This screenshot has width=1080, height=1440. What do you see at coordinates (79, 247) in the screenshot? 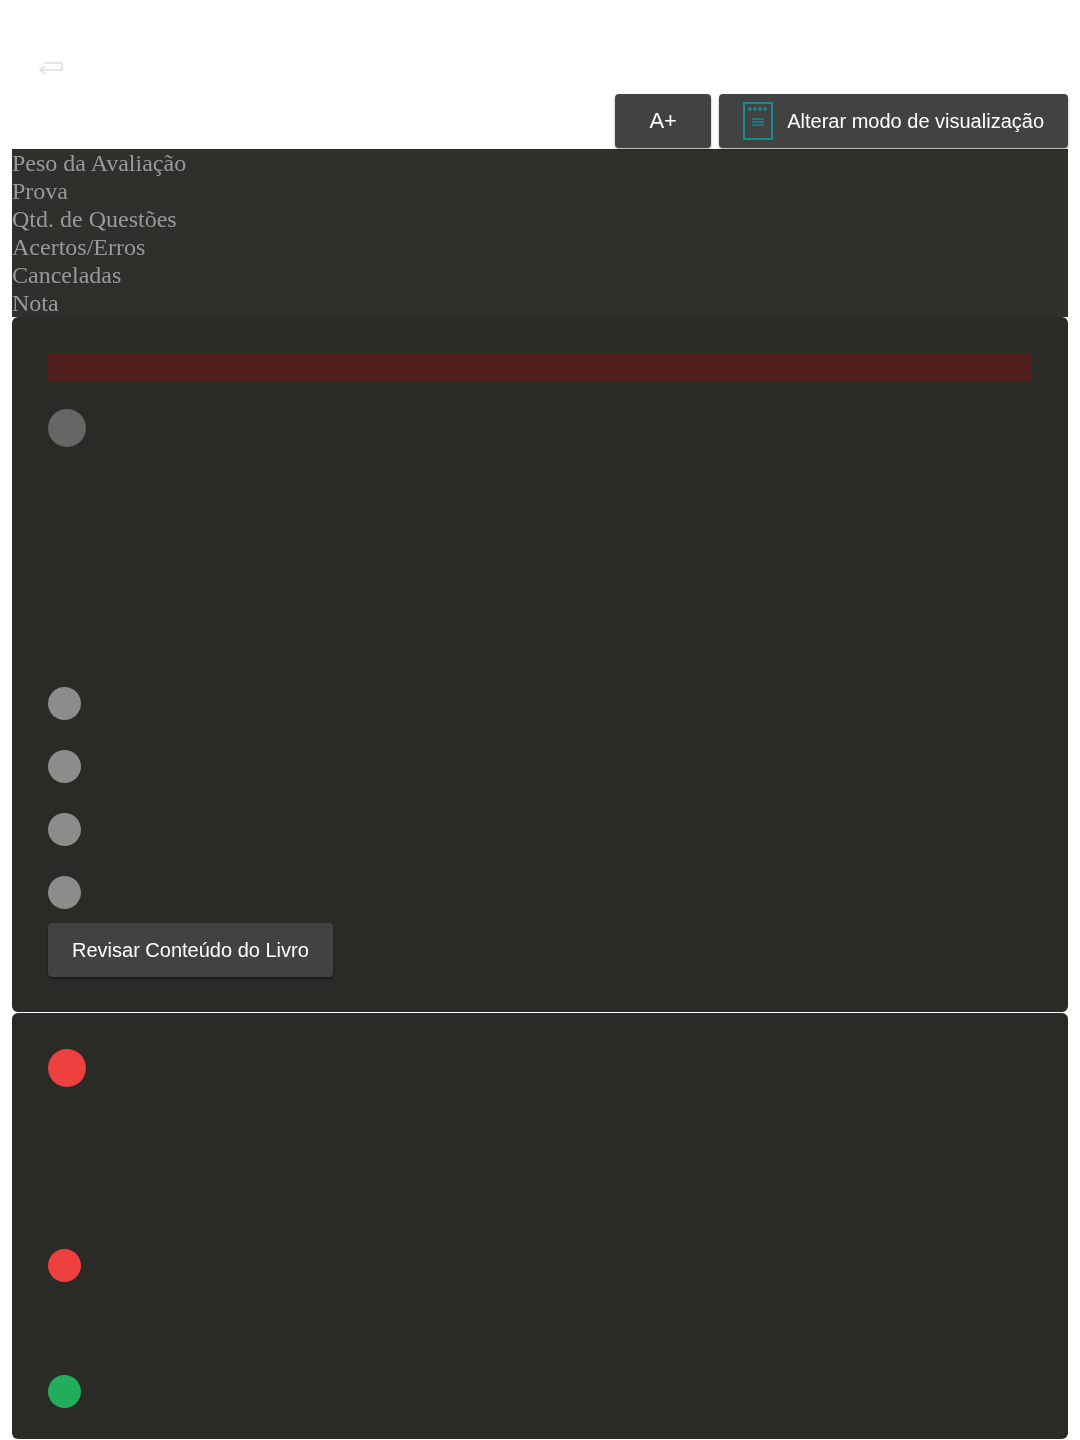
I see `summary-label: Acertos/Erros` at bounding box center [79, 247].